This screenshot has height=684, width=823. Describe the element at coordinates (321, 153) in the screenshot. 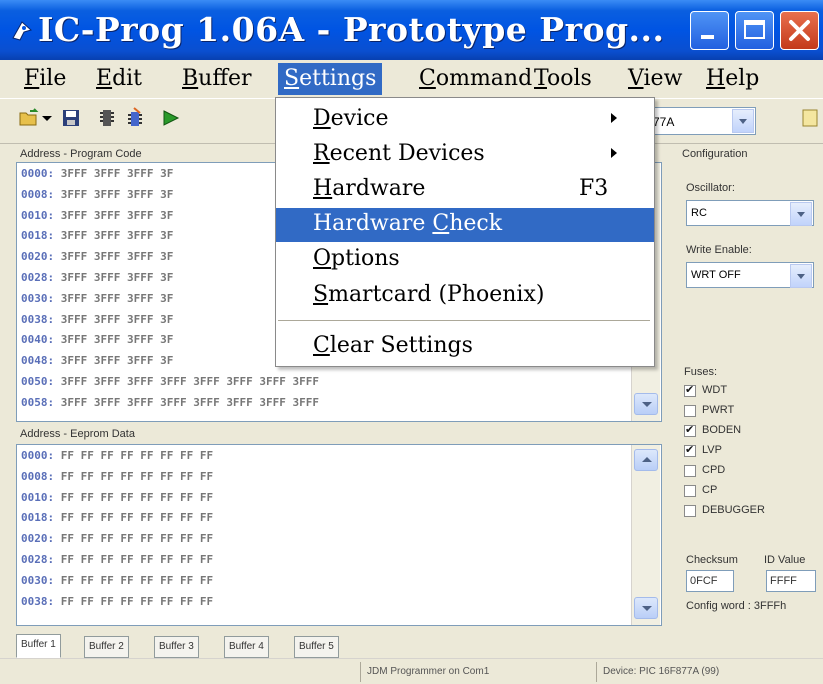

I see `recent-devices-mnemonic: R` at that location.